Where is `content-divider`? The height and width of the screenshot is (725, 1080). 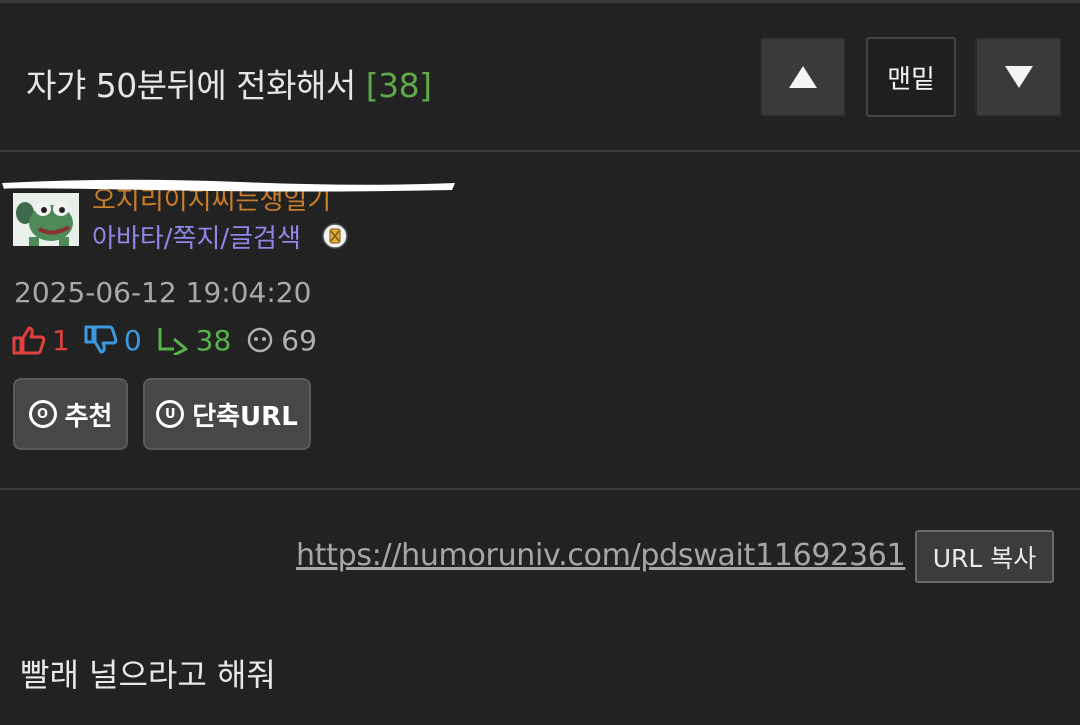 content-divider is located at coordinates (540, 489).